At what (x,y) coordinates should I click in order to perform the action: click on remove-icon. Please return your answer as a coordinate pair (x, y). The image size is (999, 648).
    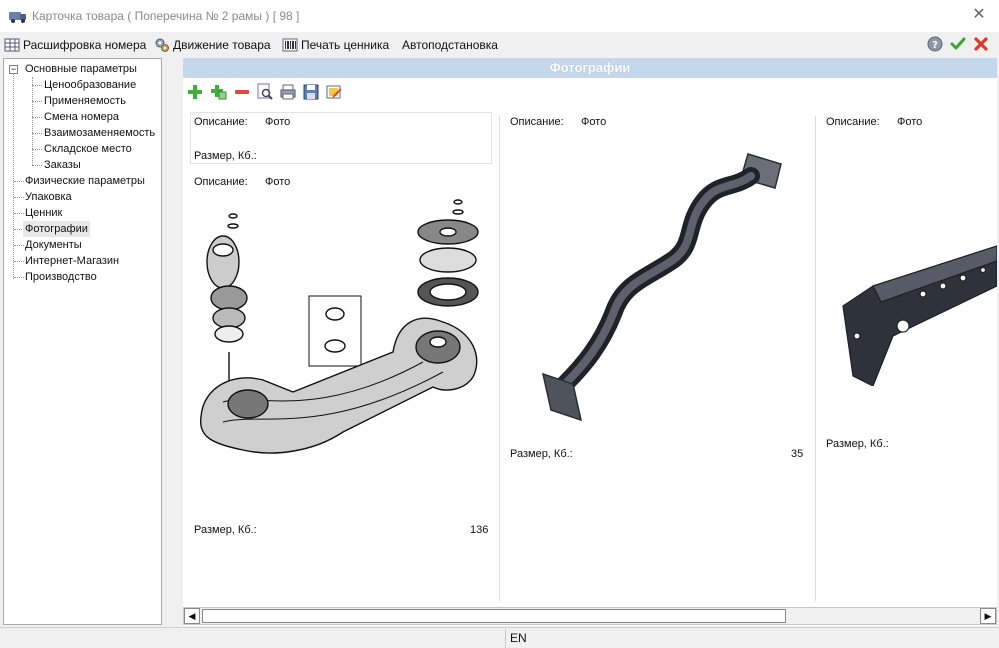
    Looking at the image, I should click on (242, 92).